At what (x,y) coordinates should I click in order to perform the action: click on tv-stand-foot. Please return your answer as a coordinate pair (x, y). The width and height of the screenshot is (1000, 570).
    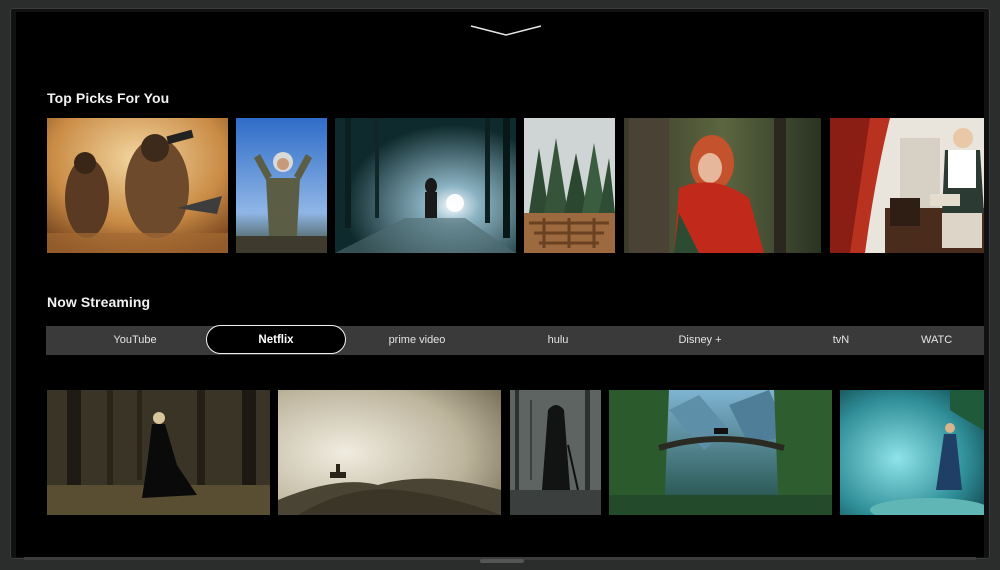
    Looking at the image, I should click on (502, 561).